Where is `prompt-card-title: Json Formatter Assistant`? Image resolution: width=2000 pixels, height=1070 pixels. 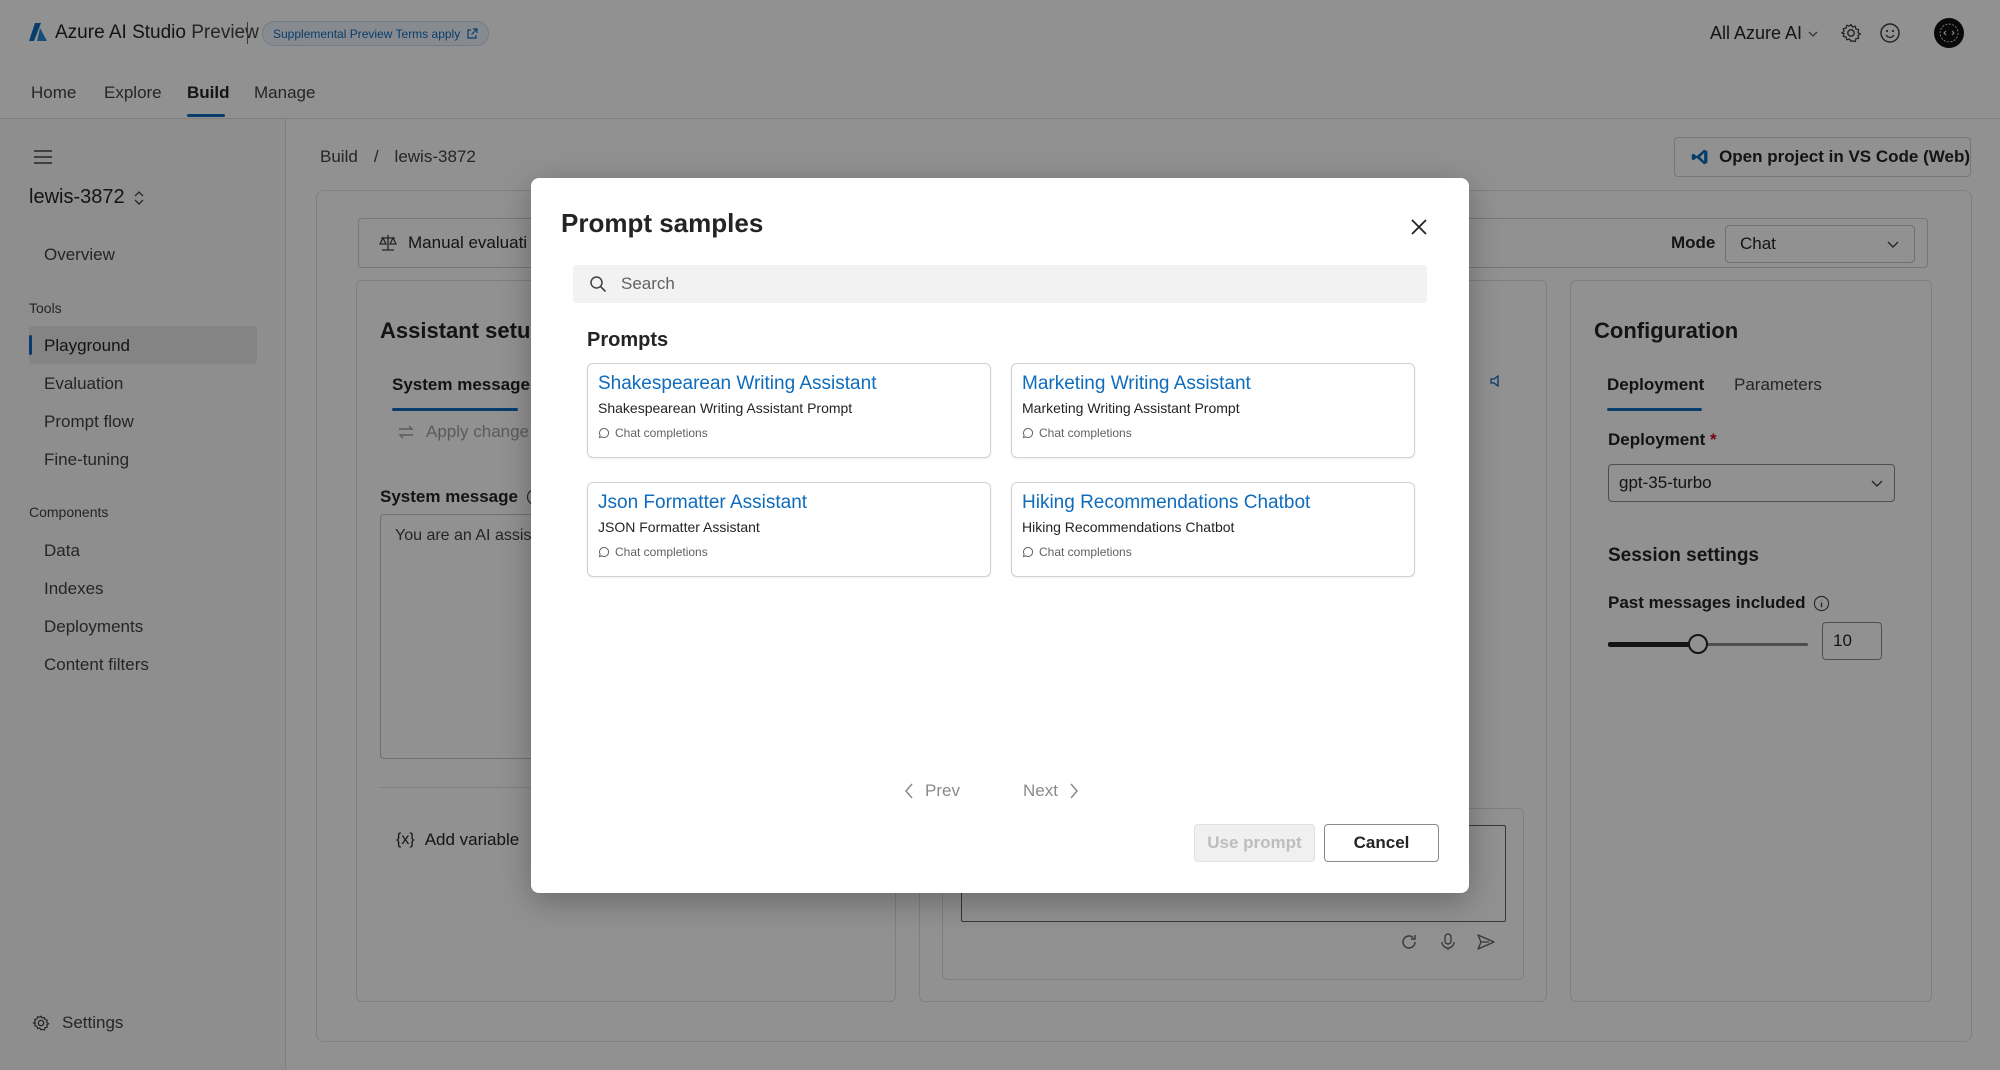 prompt-card-title: Json Formatter Assistant is located at coordinates (703, 502).